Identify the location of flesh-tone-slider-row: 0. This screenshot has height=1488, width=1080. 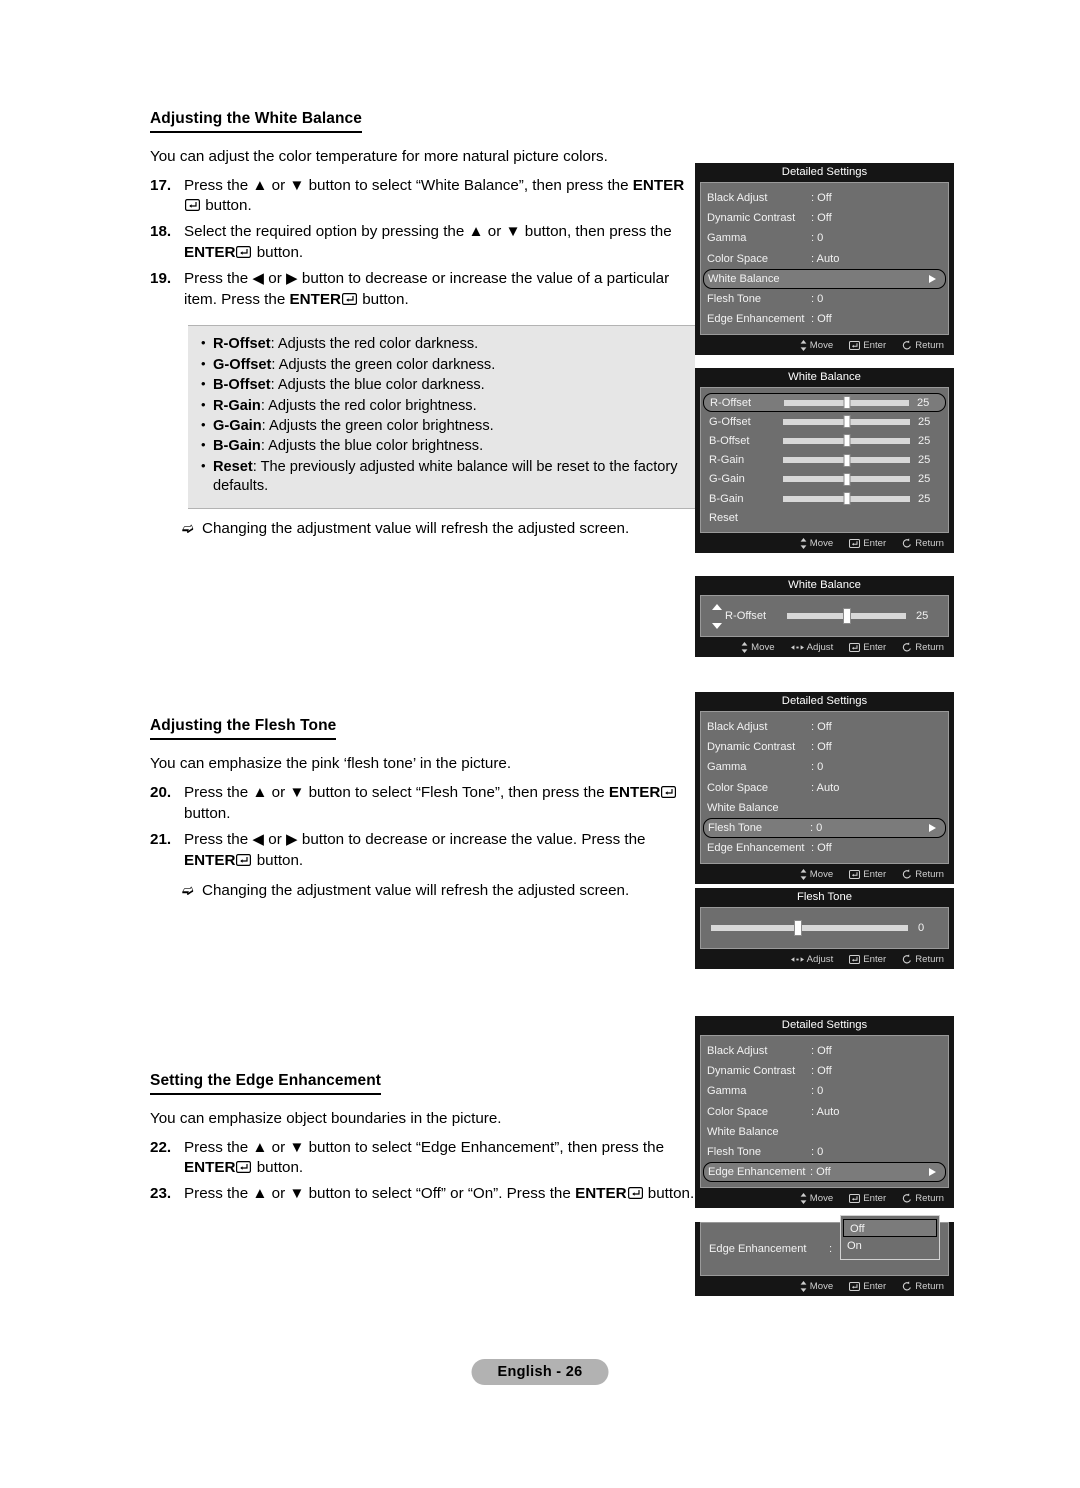
(824, 928).